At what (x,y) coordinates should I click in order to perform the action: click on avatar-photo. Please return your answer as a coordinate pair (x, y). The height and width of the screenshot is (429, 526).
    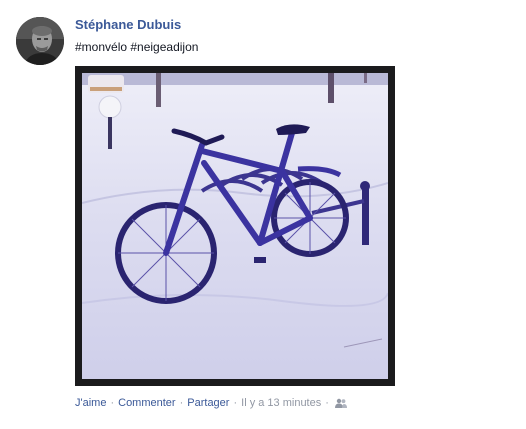
    Looking at the image, I should click on (40, 41).